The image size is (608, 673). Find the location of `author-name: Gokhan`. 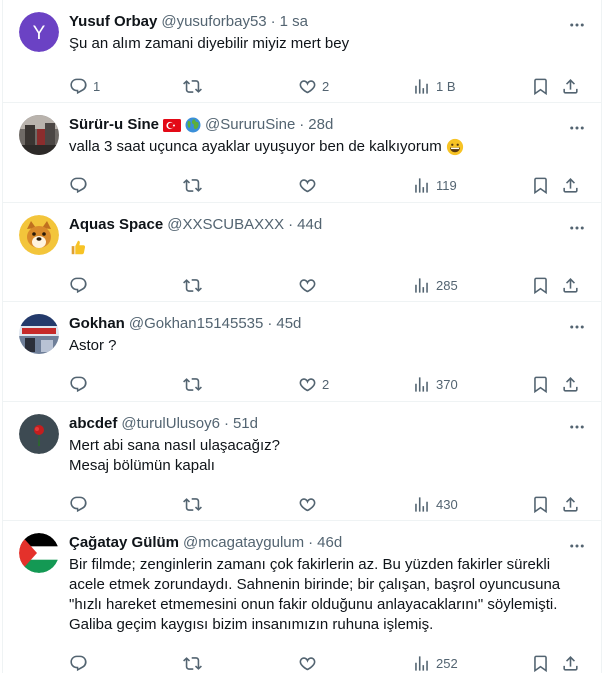

author-name: Gokhan is located at coordinates (97, 324).